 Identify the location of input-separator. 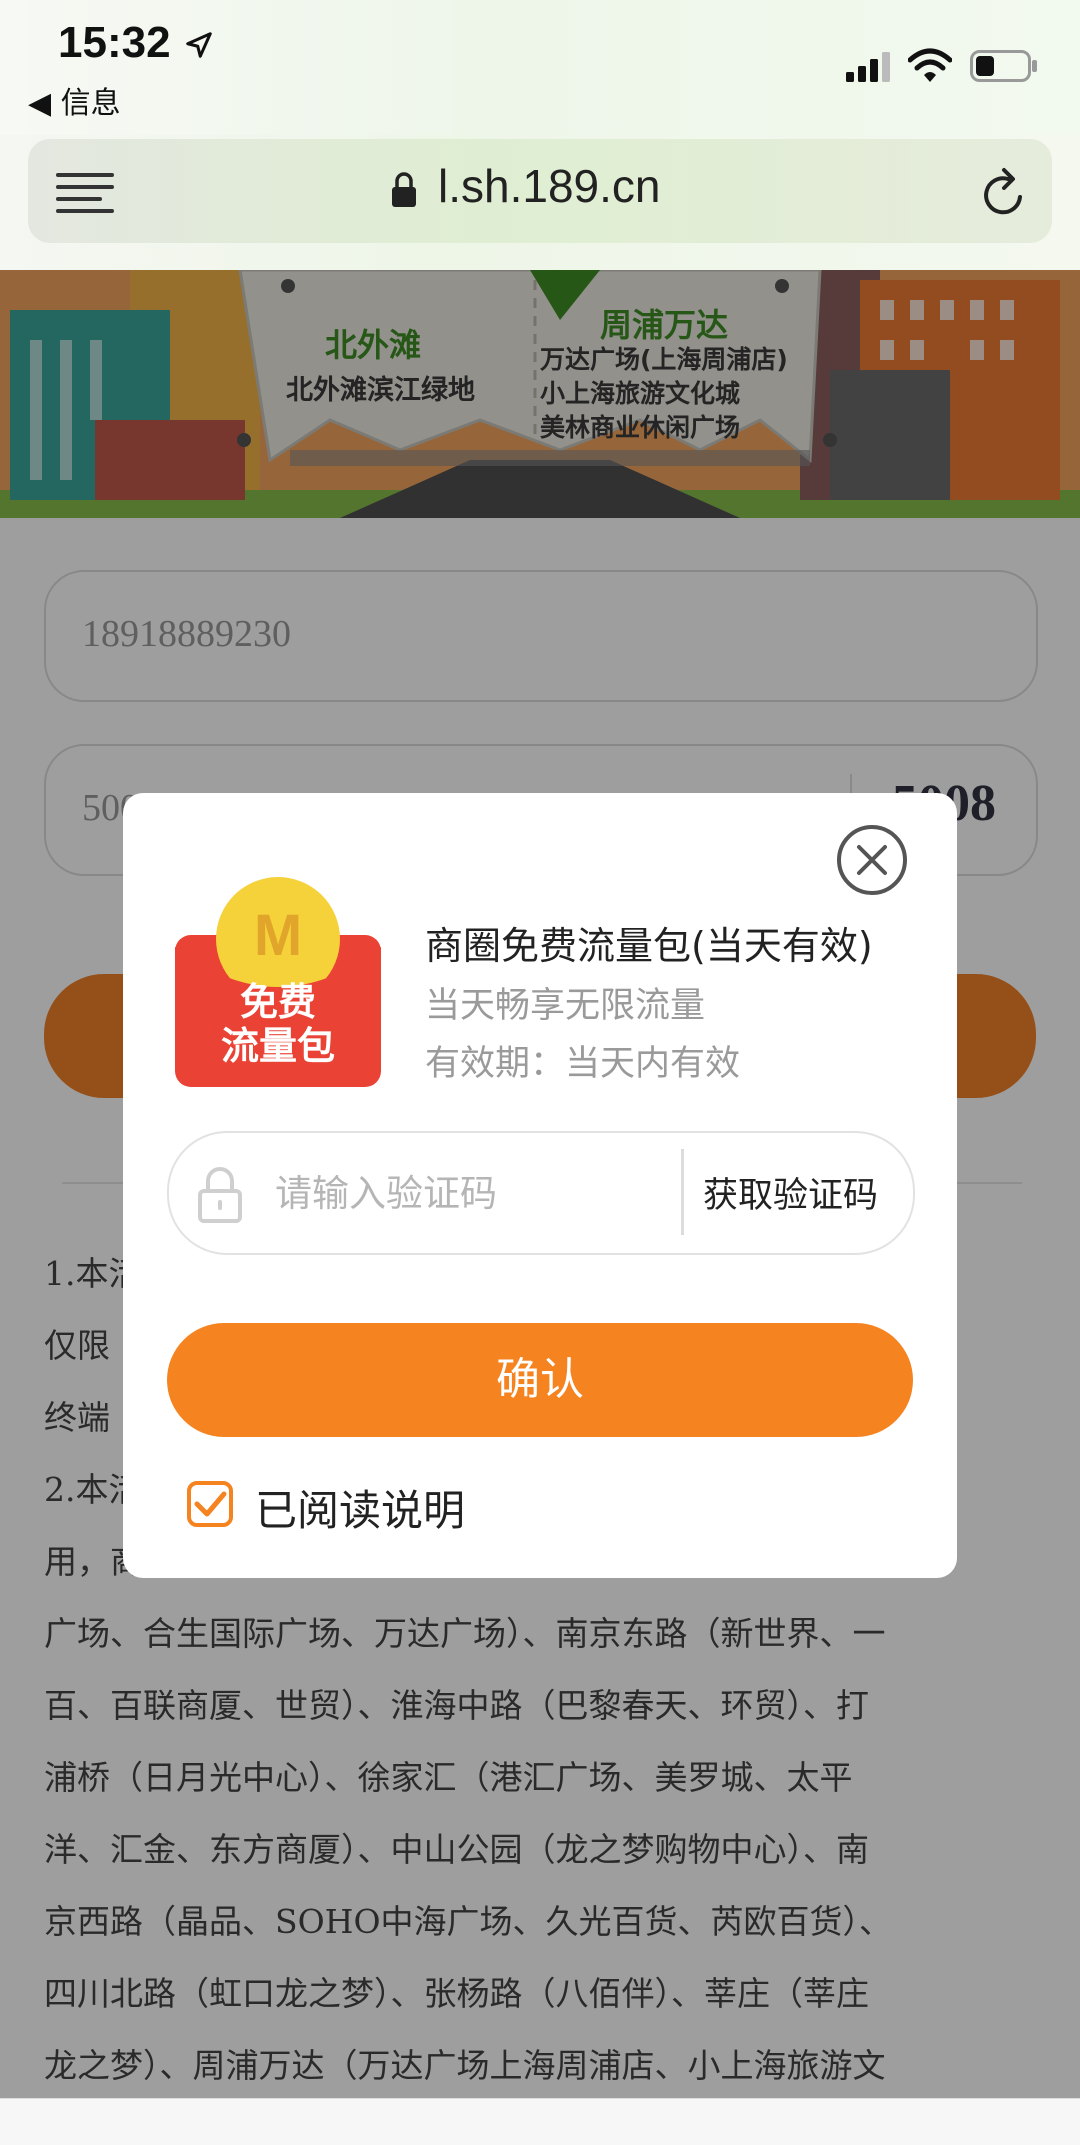
(682, 1192).